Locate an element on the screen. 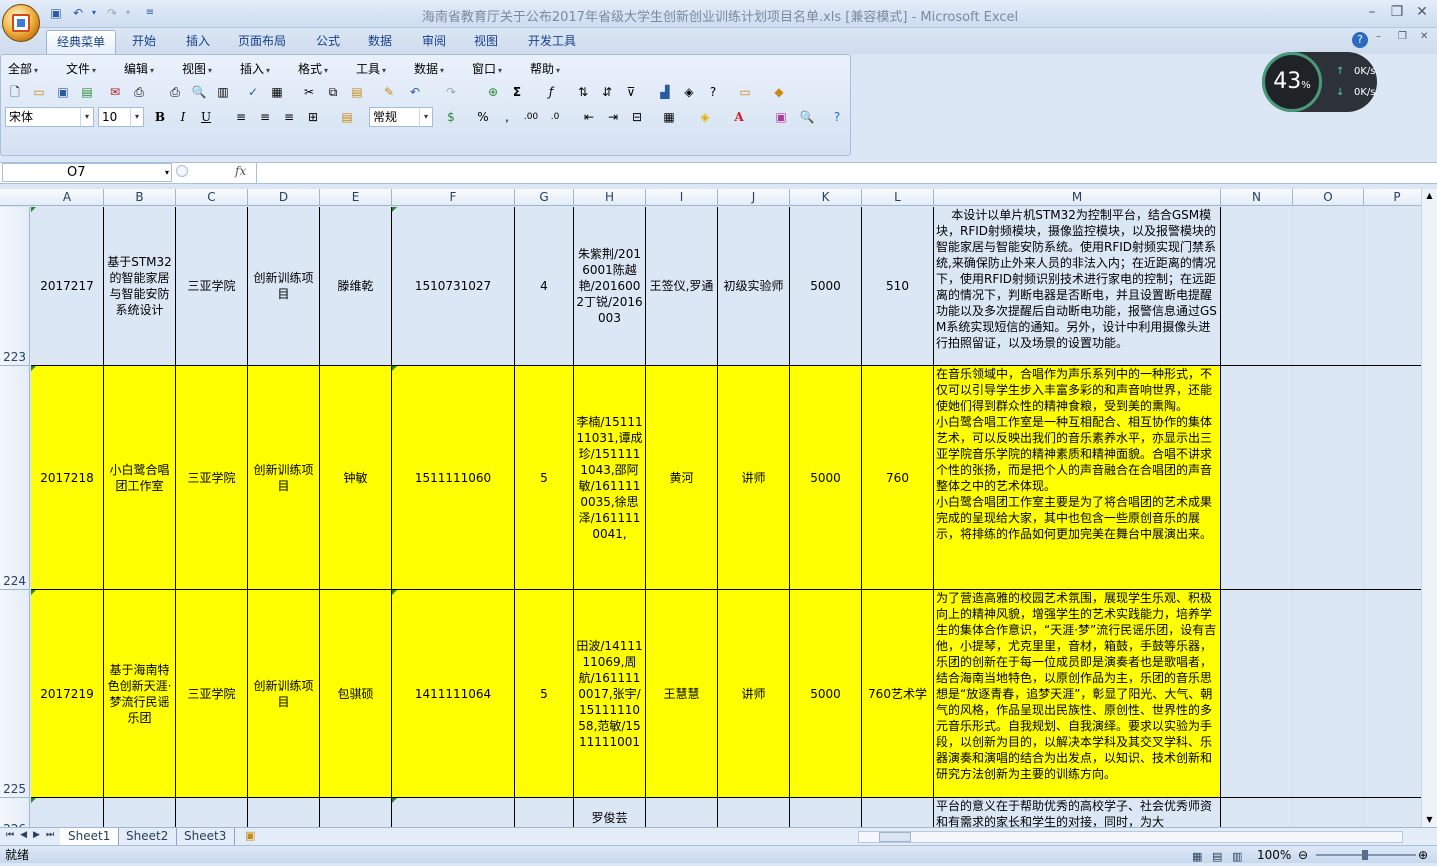  align-right-icon: ≡ is located at coordinates (289, 117).